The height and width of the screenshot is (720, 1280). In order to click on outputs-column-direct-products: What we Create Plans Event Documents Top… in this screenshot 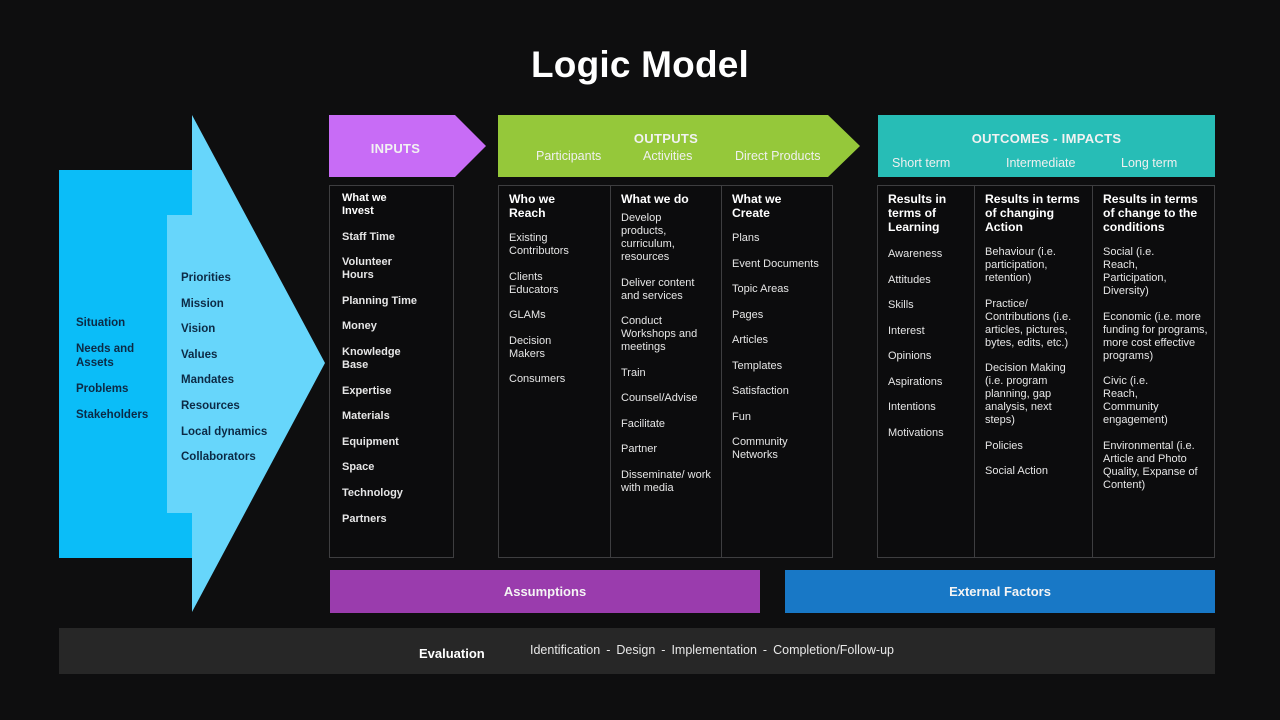, I will do `click(777, 371)`.